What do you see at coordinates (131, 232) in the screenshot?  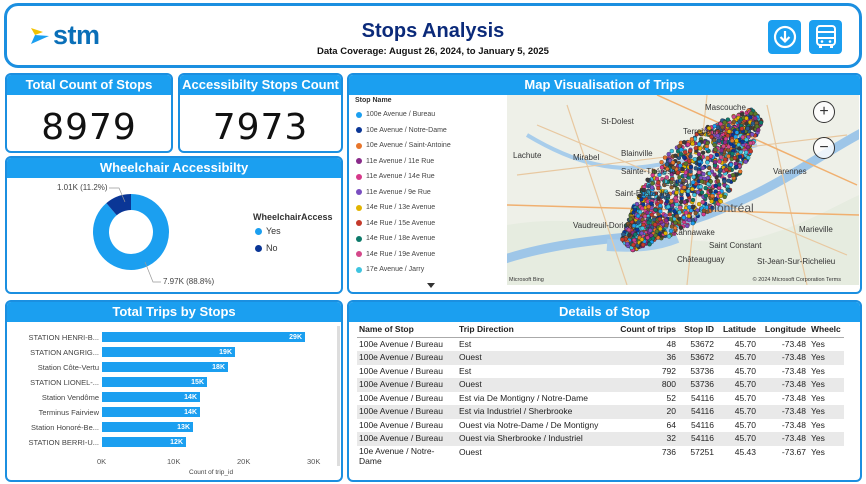 I see `donut-slice-yes` at bounding box center [131, 232].